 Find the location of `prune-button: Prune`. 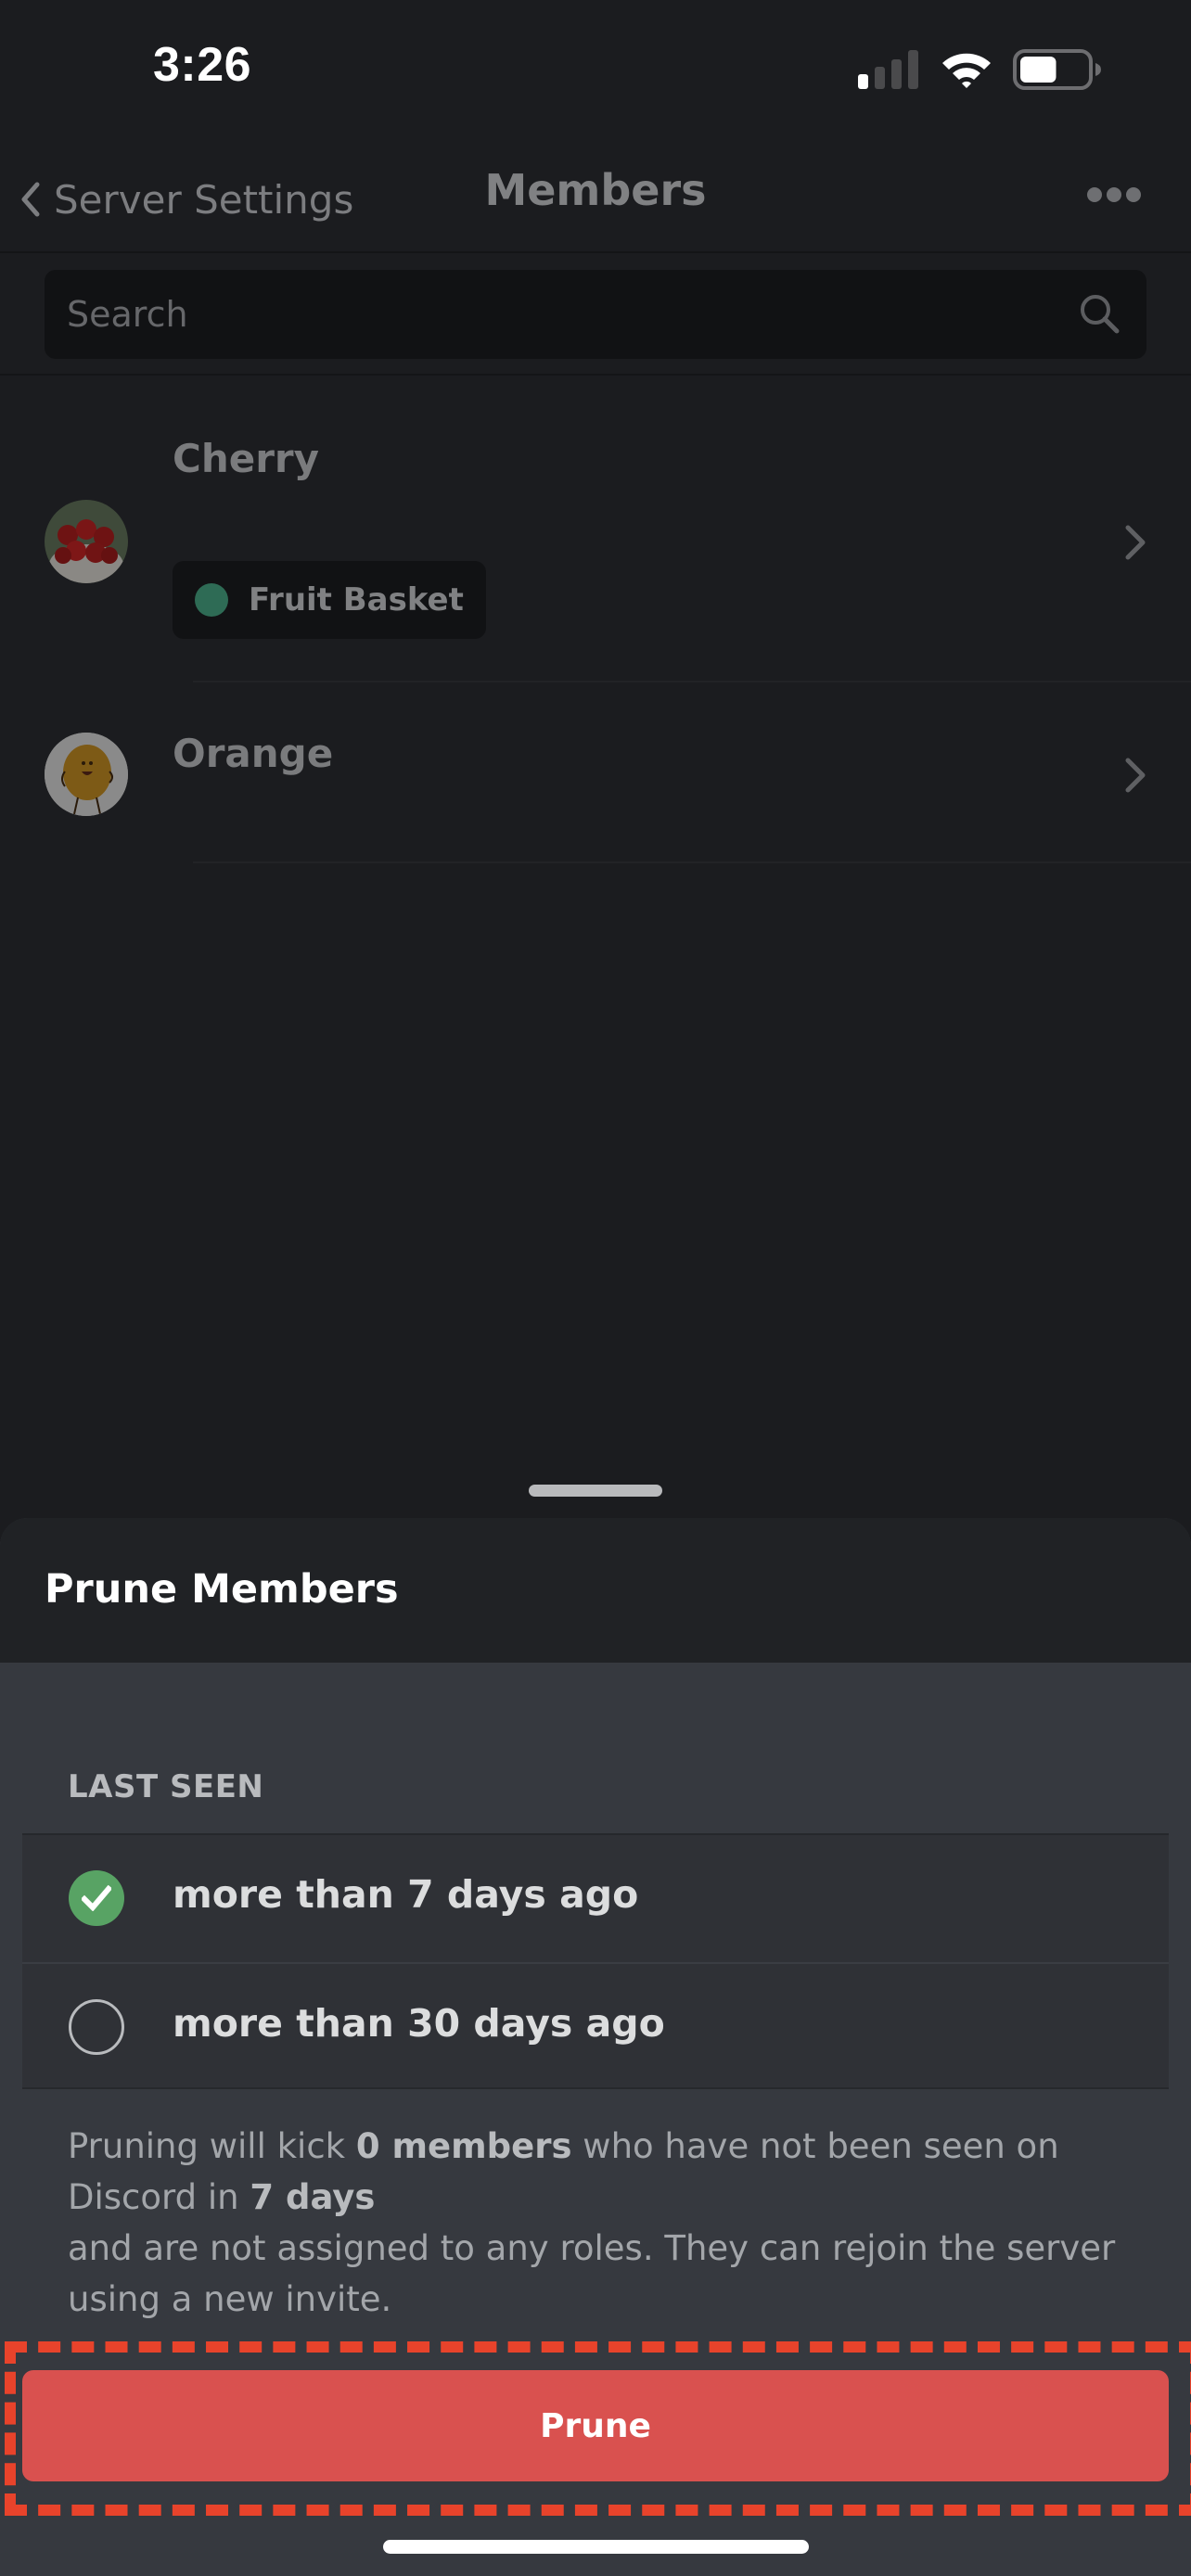

prune-button: Prune is located at coordinates (595, 2425).